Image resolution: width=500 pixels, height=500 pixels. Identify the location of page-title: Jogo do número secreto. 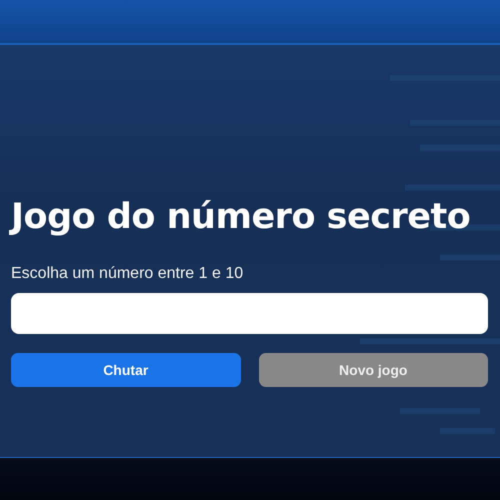
(241, 217).